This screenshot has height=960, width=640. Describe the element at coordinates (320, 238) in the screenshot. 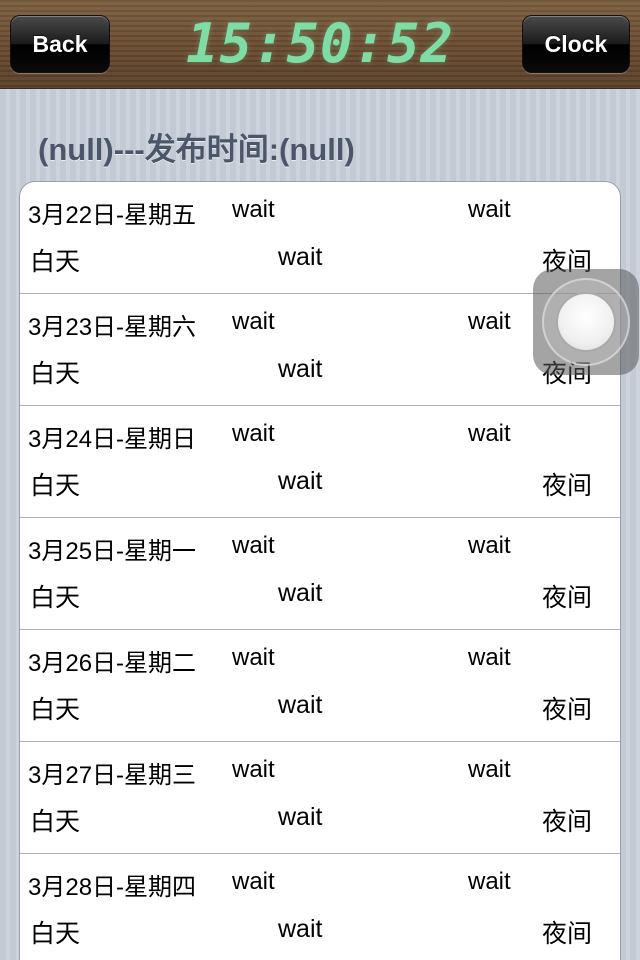

I see `forecast-row: 3月22日-星期五 wait wait 白天 wait 夜间` at that location.